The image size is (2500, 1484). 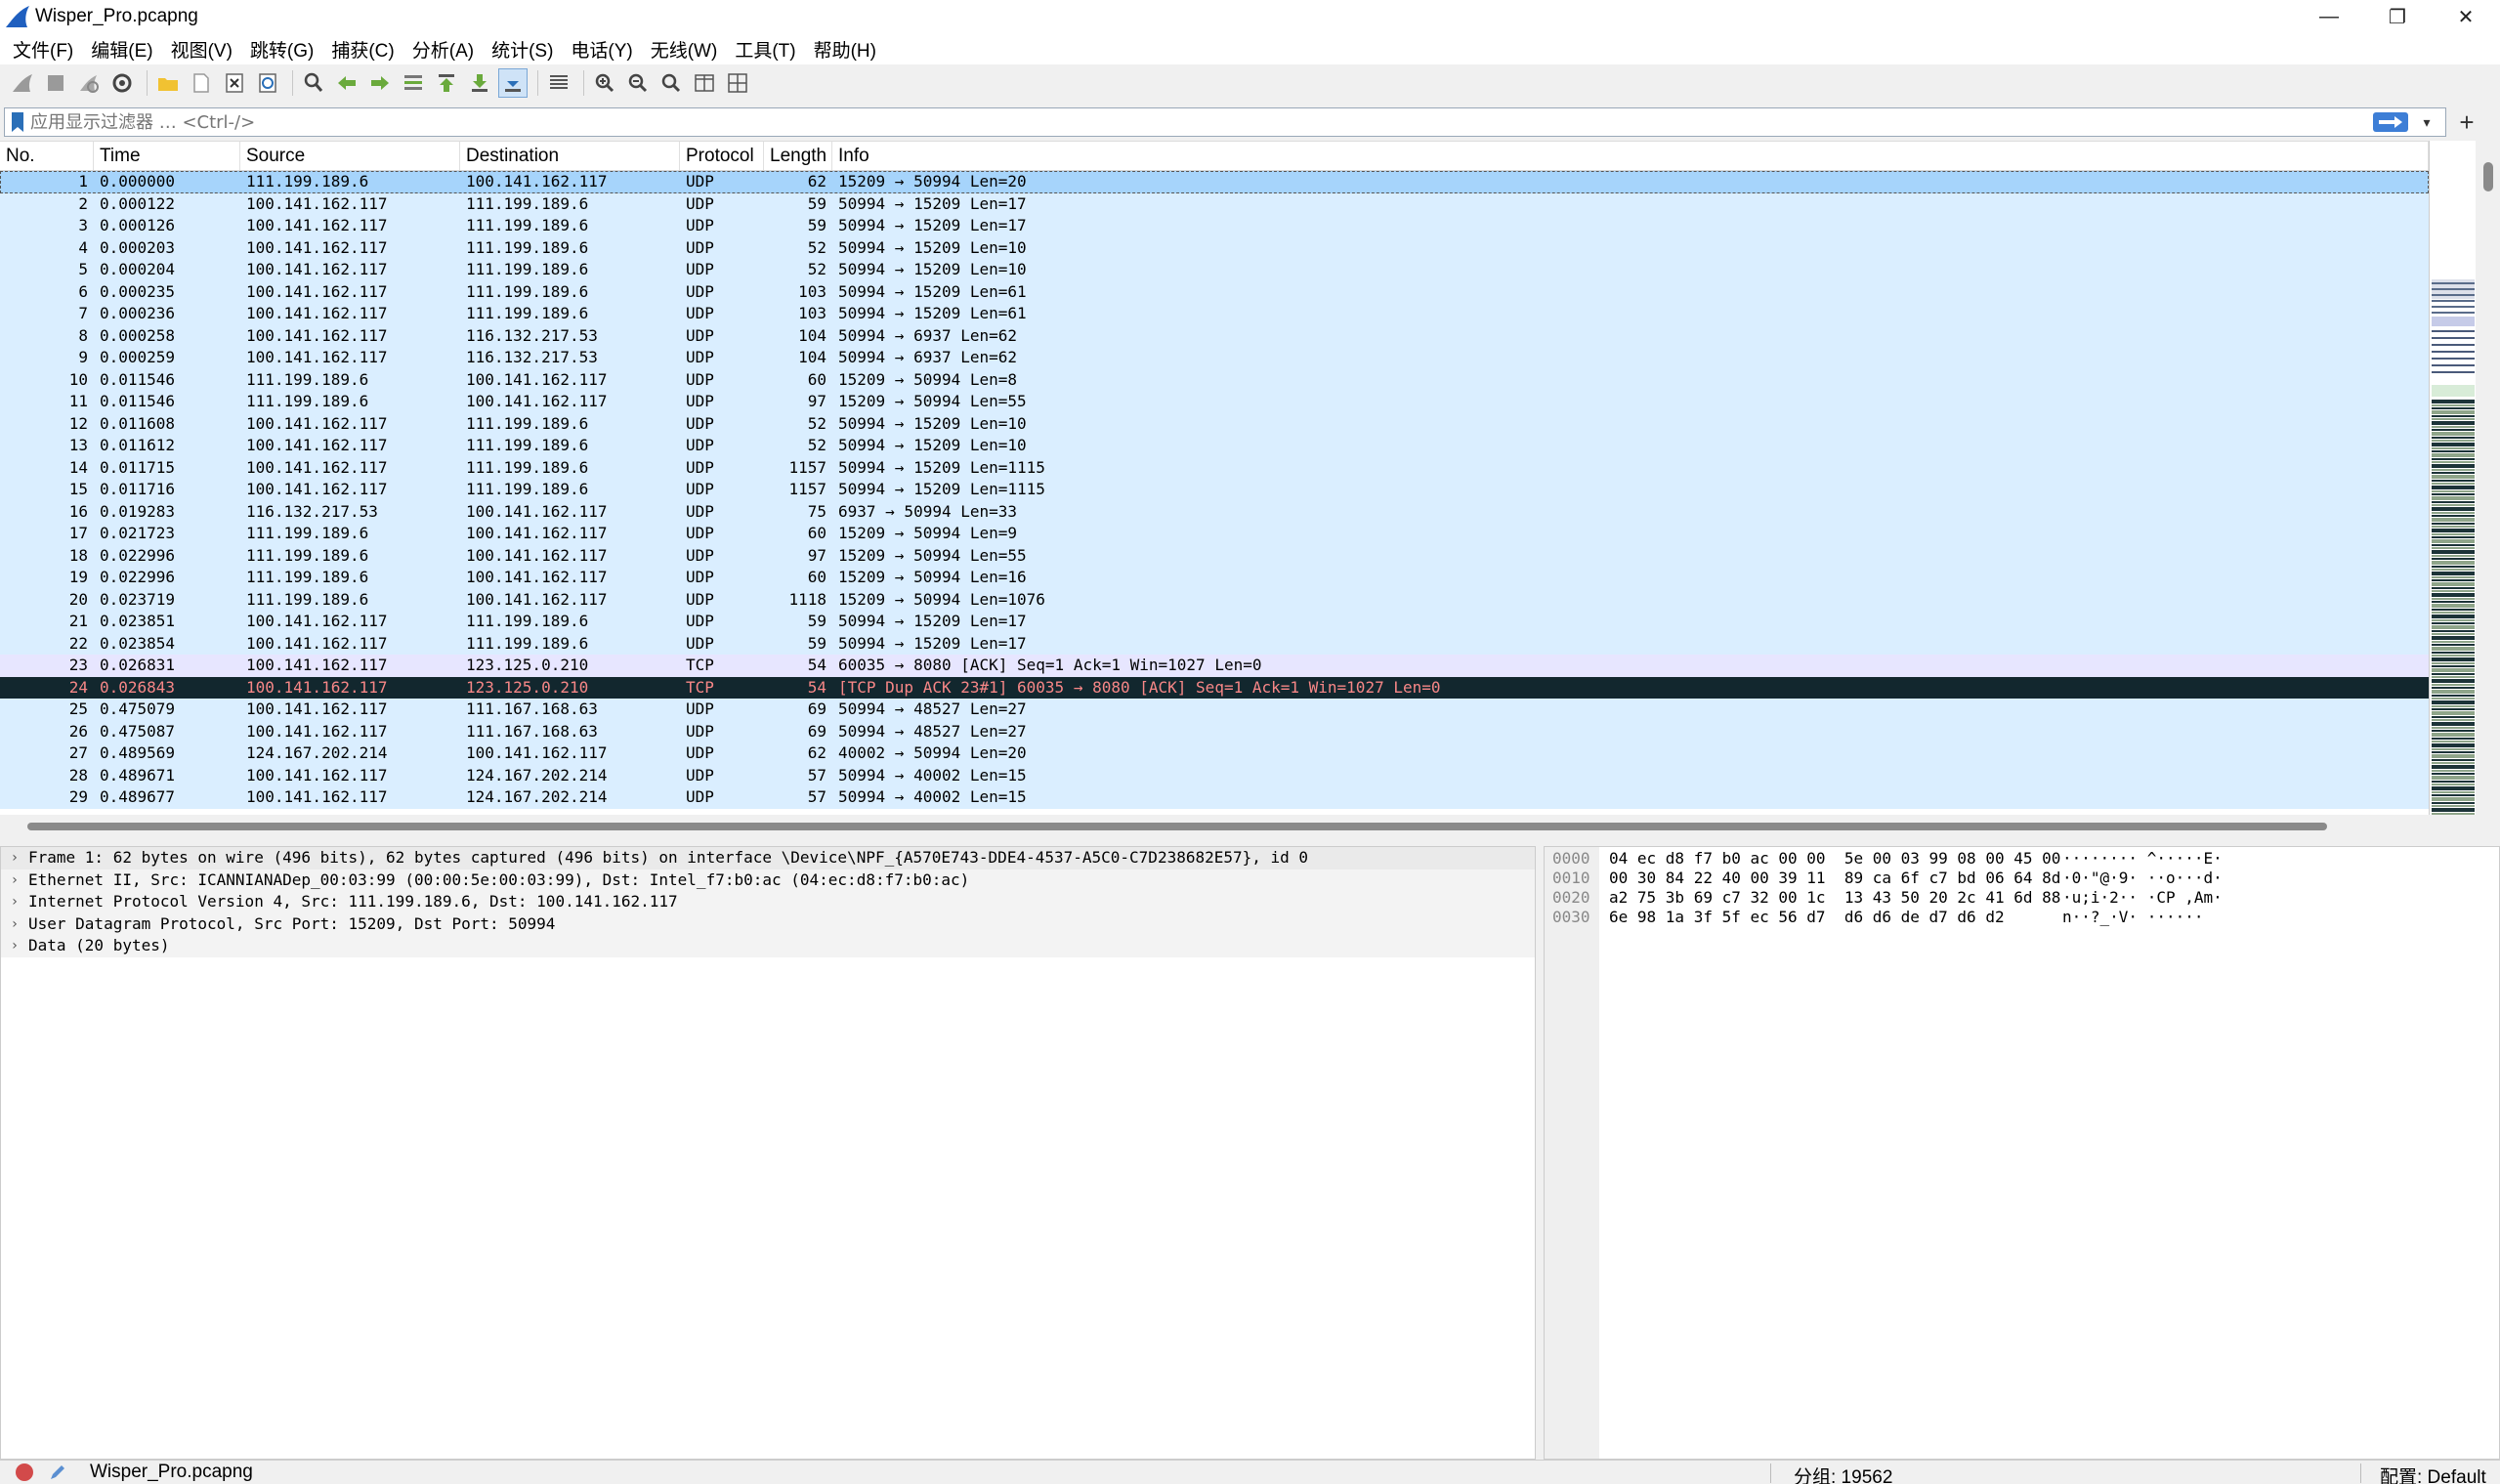 I want to click on restore-button: ❐, so click(x=2397, y=16).